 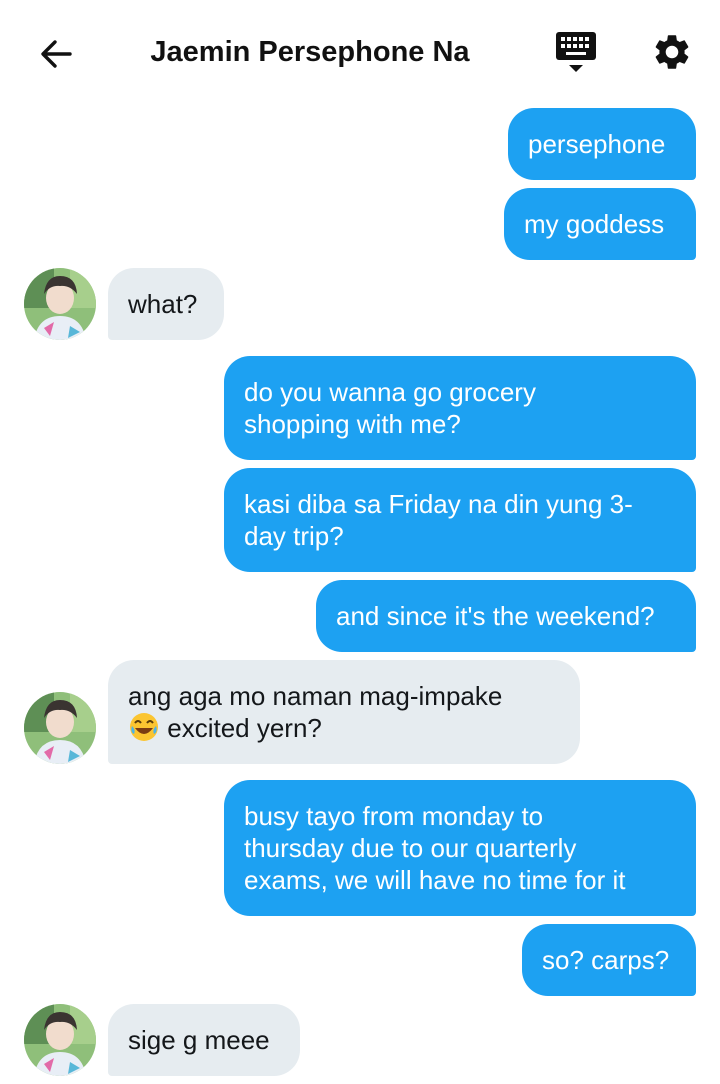 I want to click on arrow-left-icon, so click(x=56, y=54).